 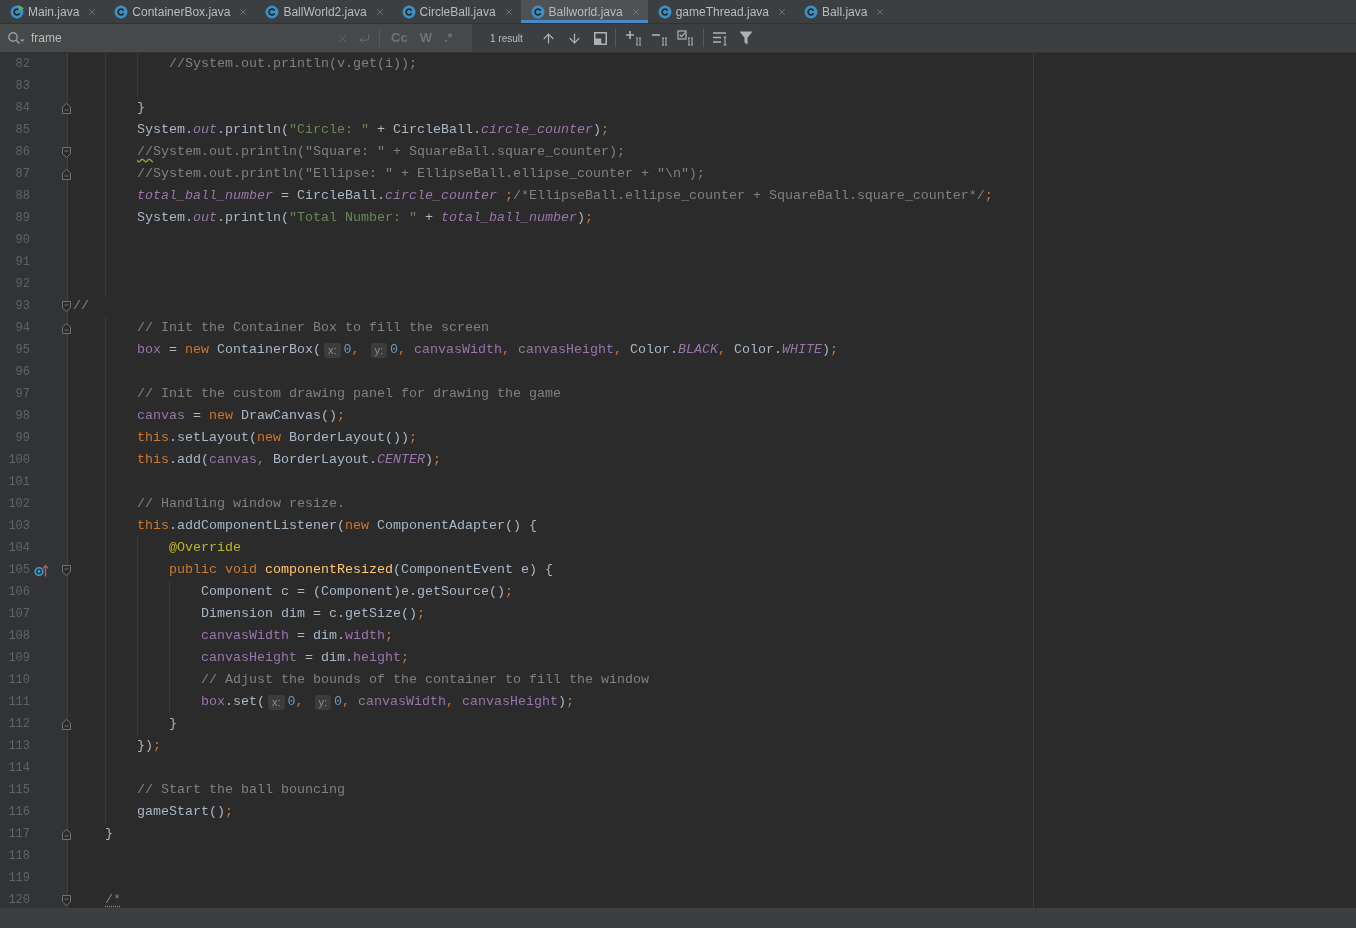 I want to click on code-line: // Init the Container Box to fill the screen, so click(x=313, y=328).